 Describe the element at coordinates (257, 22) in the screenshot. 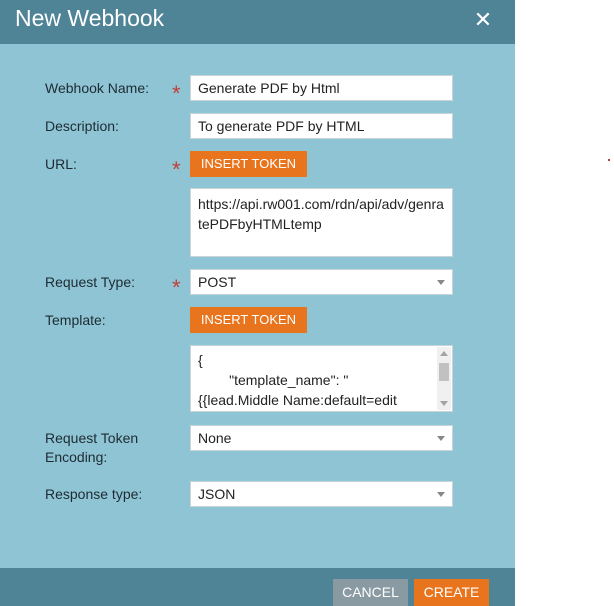

I see `dialog-titlebar: New Webhook ✕` at that location.